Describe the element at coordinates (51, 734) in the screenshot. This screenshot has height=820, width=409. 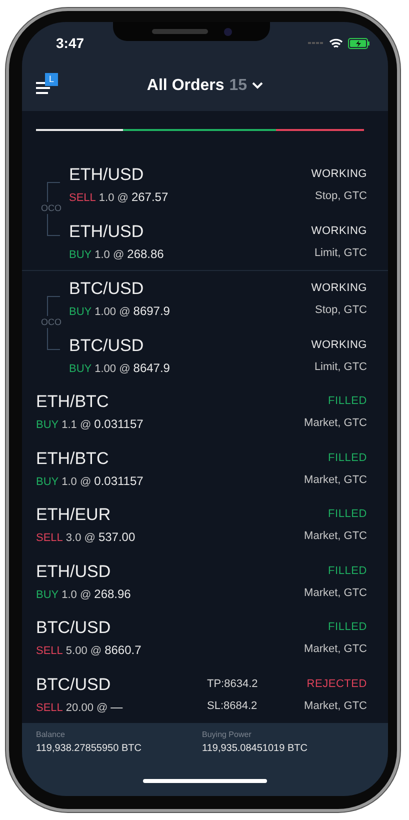
I see `summary-label: Balance` at that location.